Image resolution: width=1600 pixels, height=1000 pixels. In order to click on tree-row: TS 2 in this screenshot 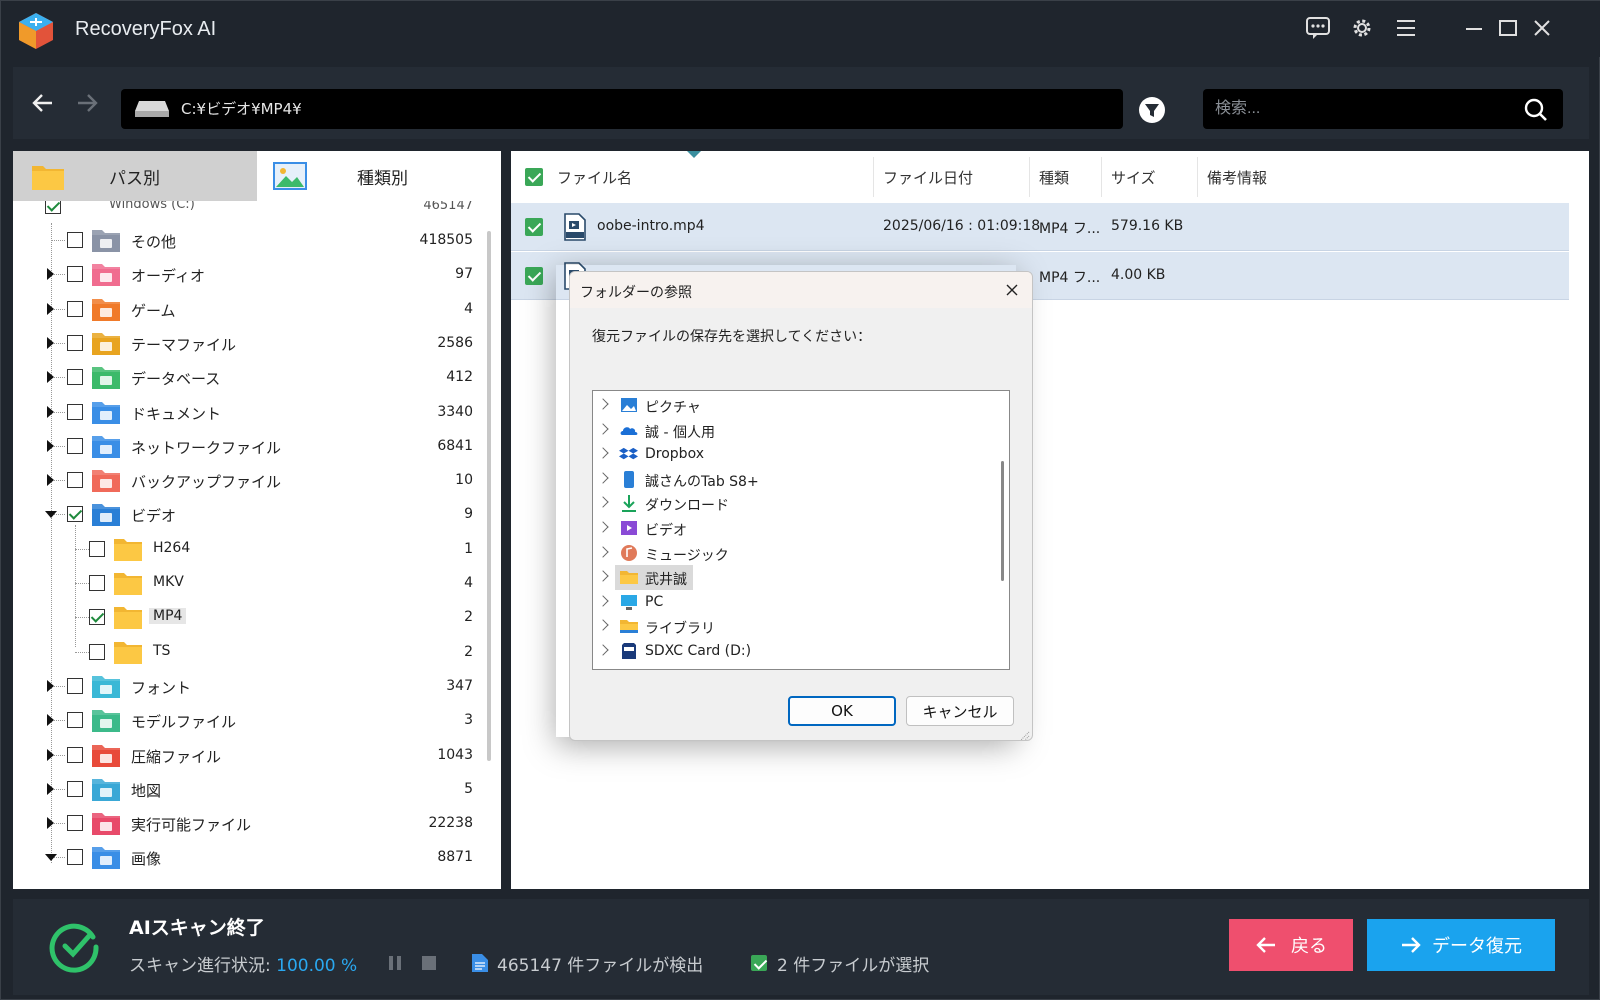, I will do `click(248, 652)`.